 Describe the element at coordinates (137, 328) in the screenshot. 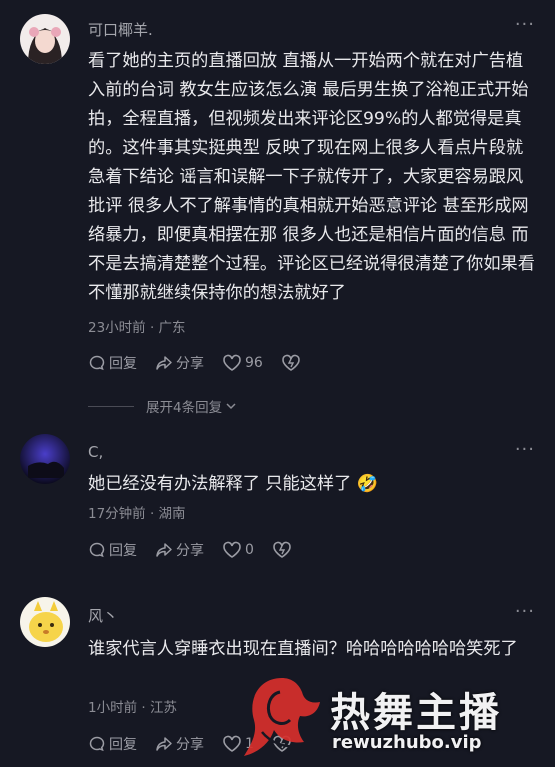

I see `comment-meta: 23小时前 · 广东` at that location.